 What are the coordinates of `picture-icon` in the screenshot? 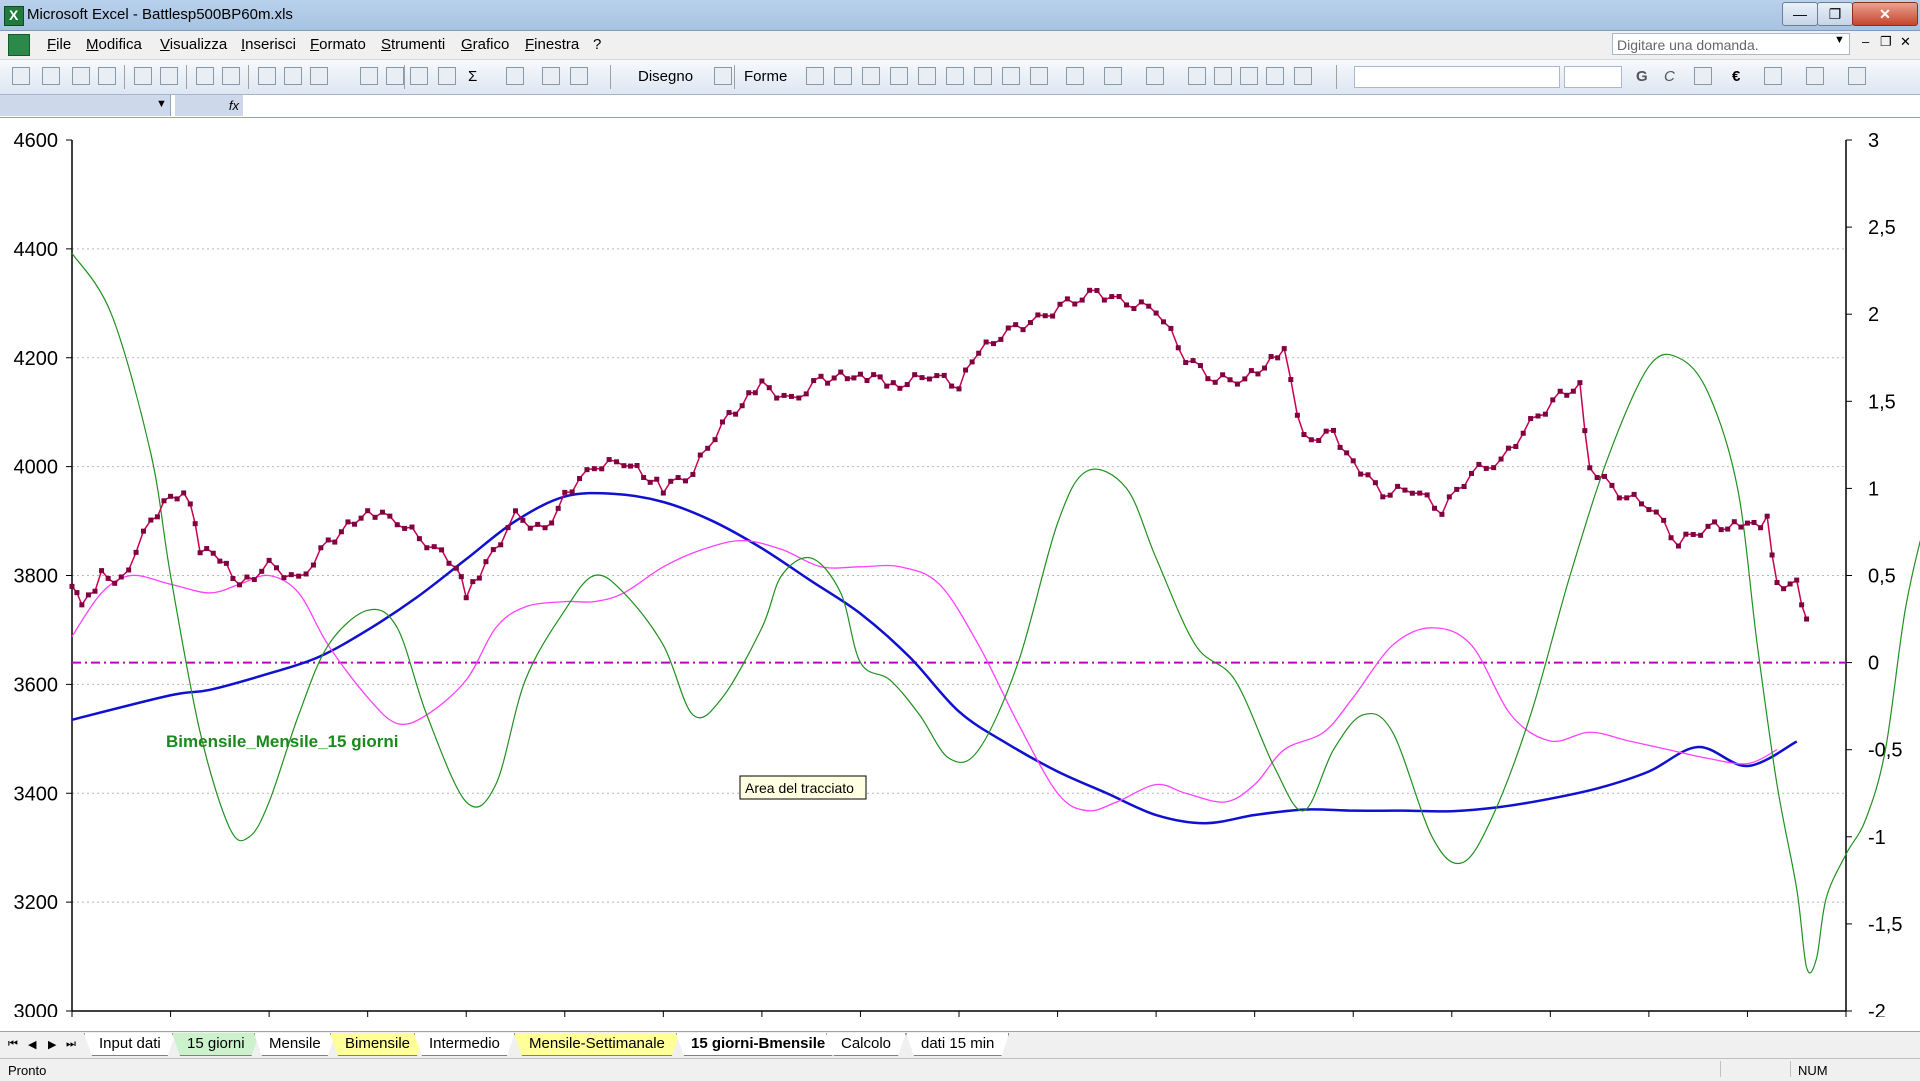 It's located at (1039, 76).